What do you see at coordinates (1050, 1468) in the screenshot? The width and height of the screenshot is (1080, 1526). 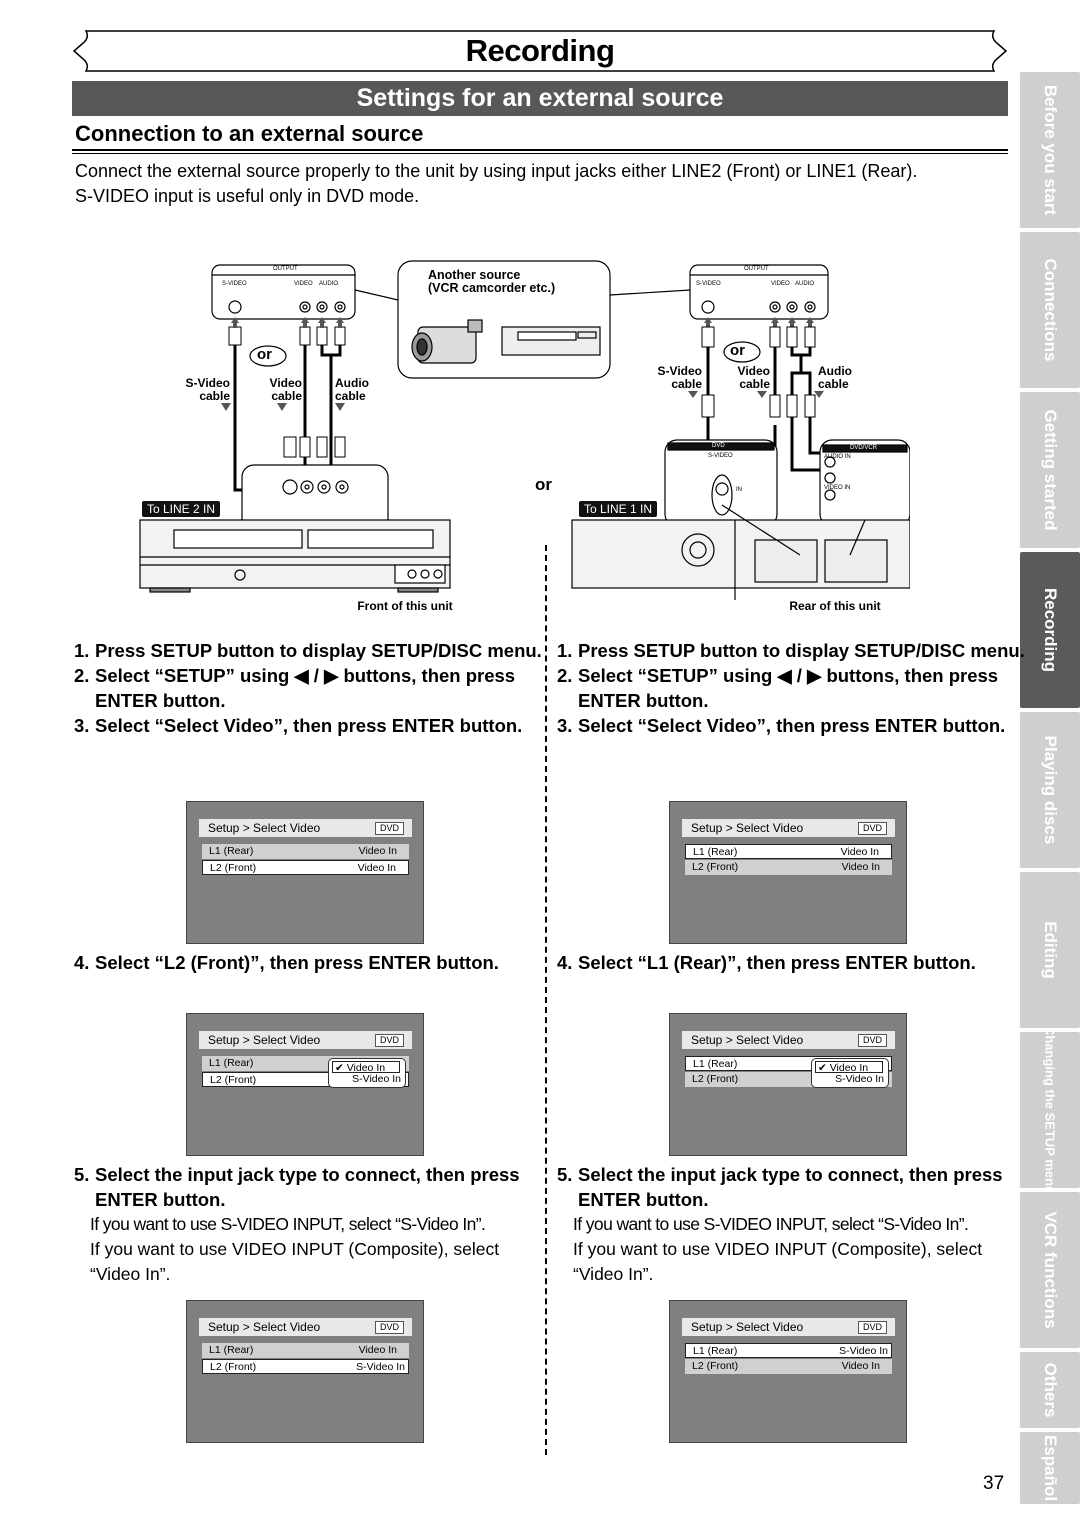 I see `side-tab-espanol: Español` at bounding box center [1050, 1468].